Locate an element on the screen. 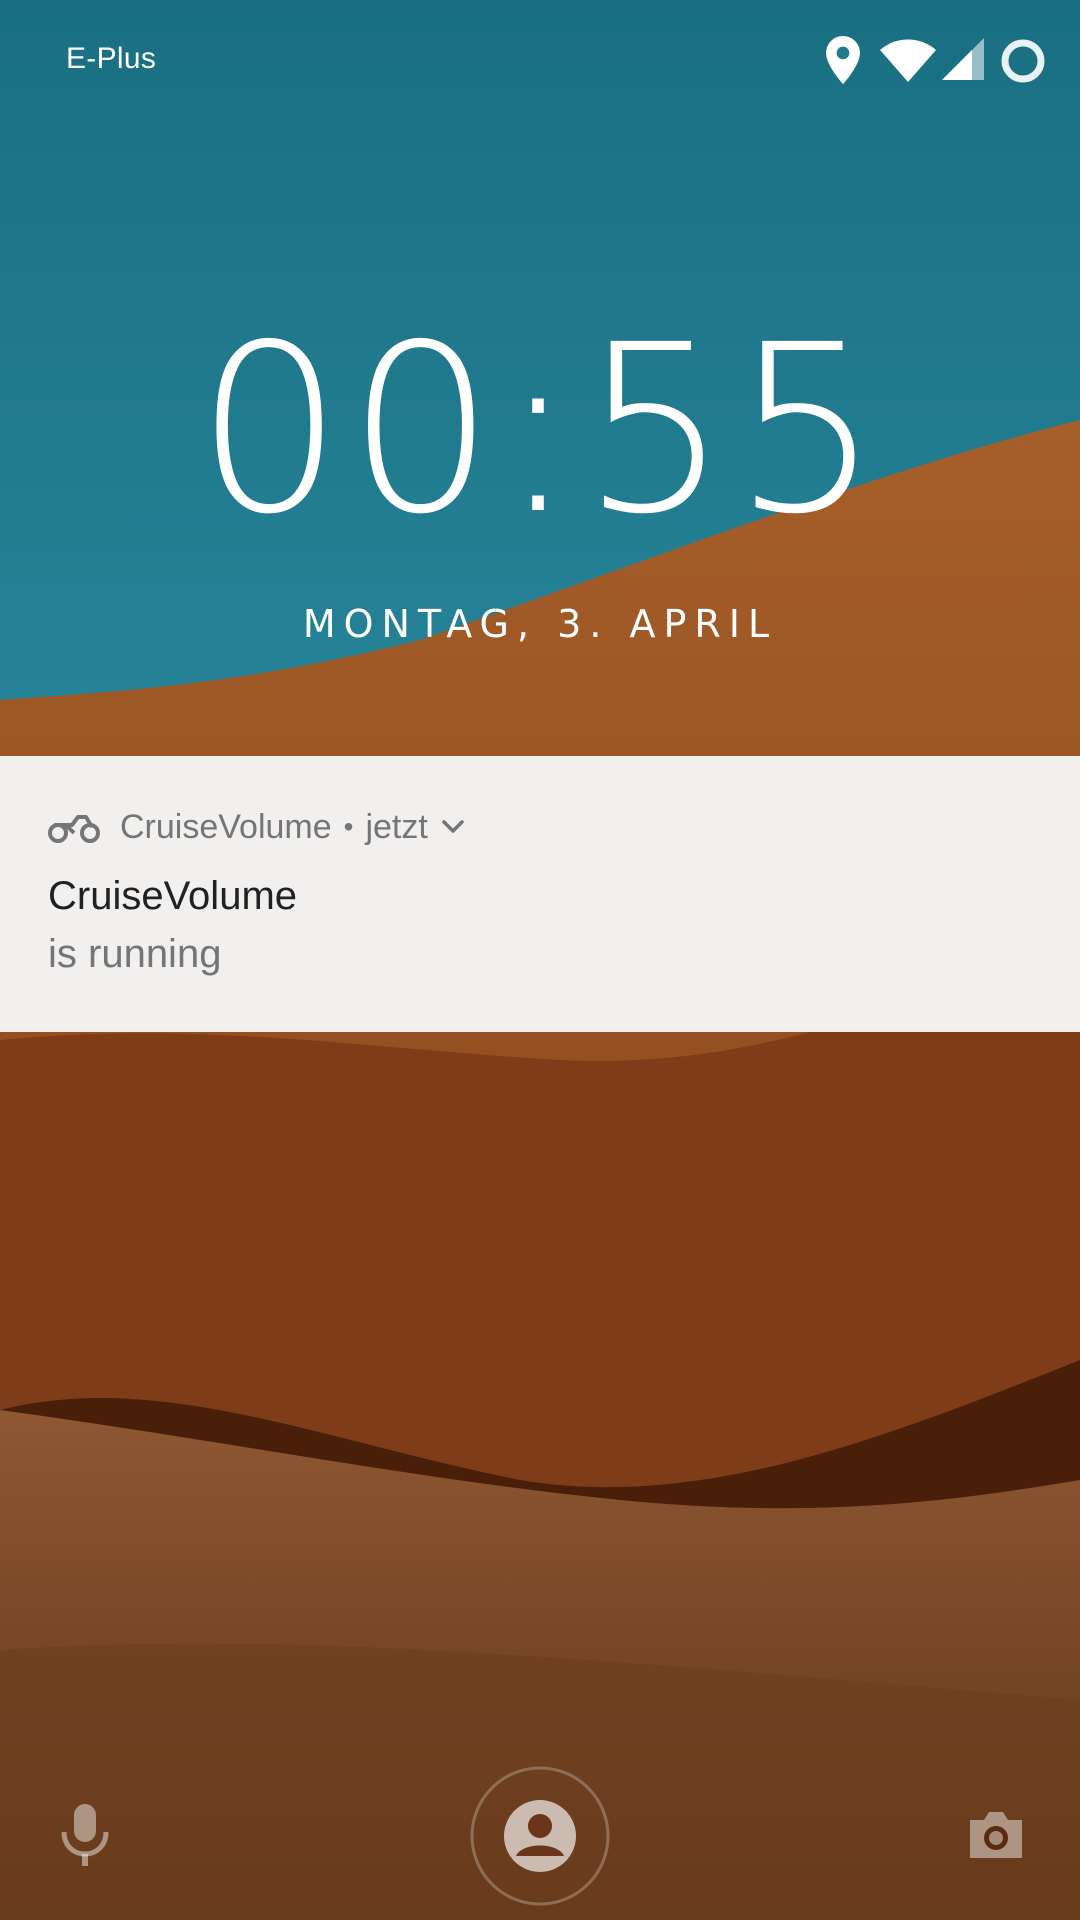 Image resolution: width=1080 pixels, height=1920 pixels. chevron-down-icon is located at coordinates (453, 827).